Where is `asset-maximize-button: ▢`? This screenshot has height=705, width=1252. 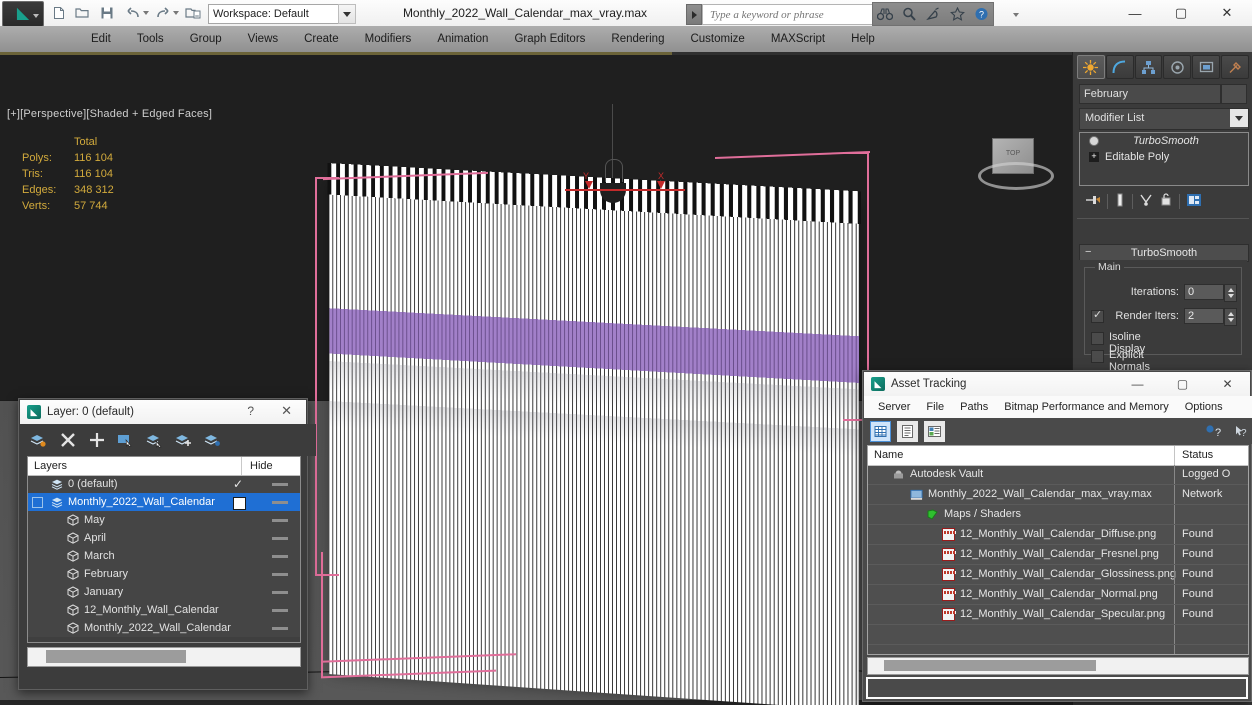 asset-maximize-button: ▢ is located at coordinates (1182, 384).